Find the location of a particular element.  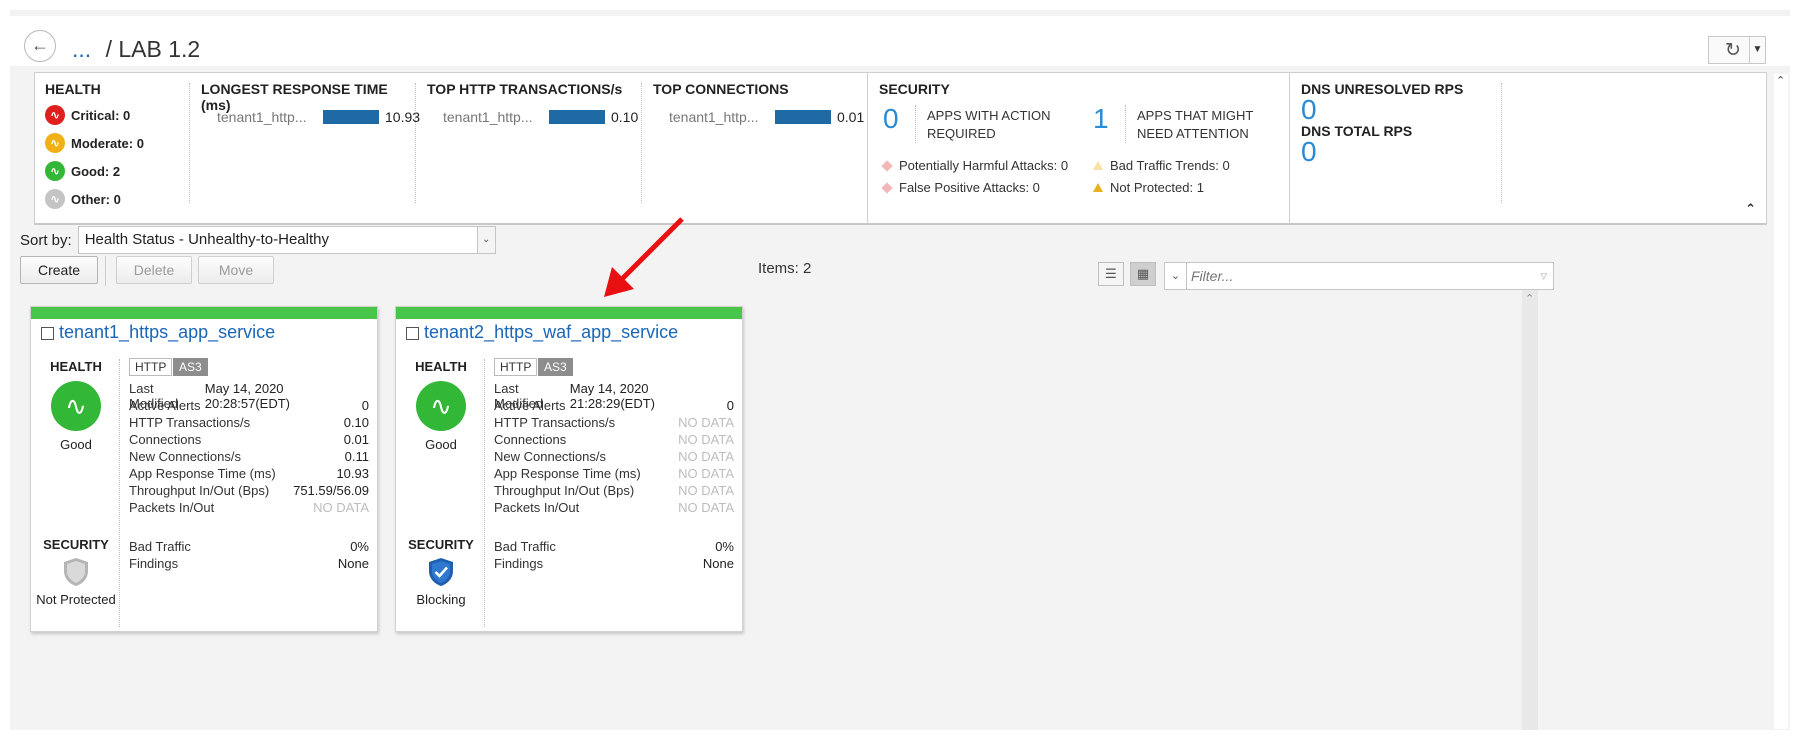

action-required-label: APPS WITH ACTION REQUIRED is located at coordinates (989, 124).